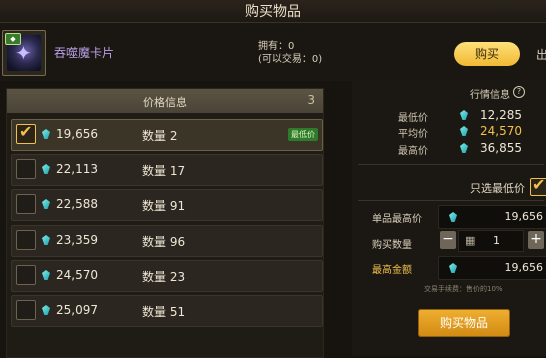 The height and width of the screenshot is (358, 546). Describe the element at coordinates (448, 240) in the screenshot. I see `decrease-quantity-button: −` at that location.